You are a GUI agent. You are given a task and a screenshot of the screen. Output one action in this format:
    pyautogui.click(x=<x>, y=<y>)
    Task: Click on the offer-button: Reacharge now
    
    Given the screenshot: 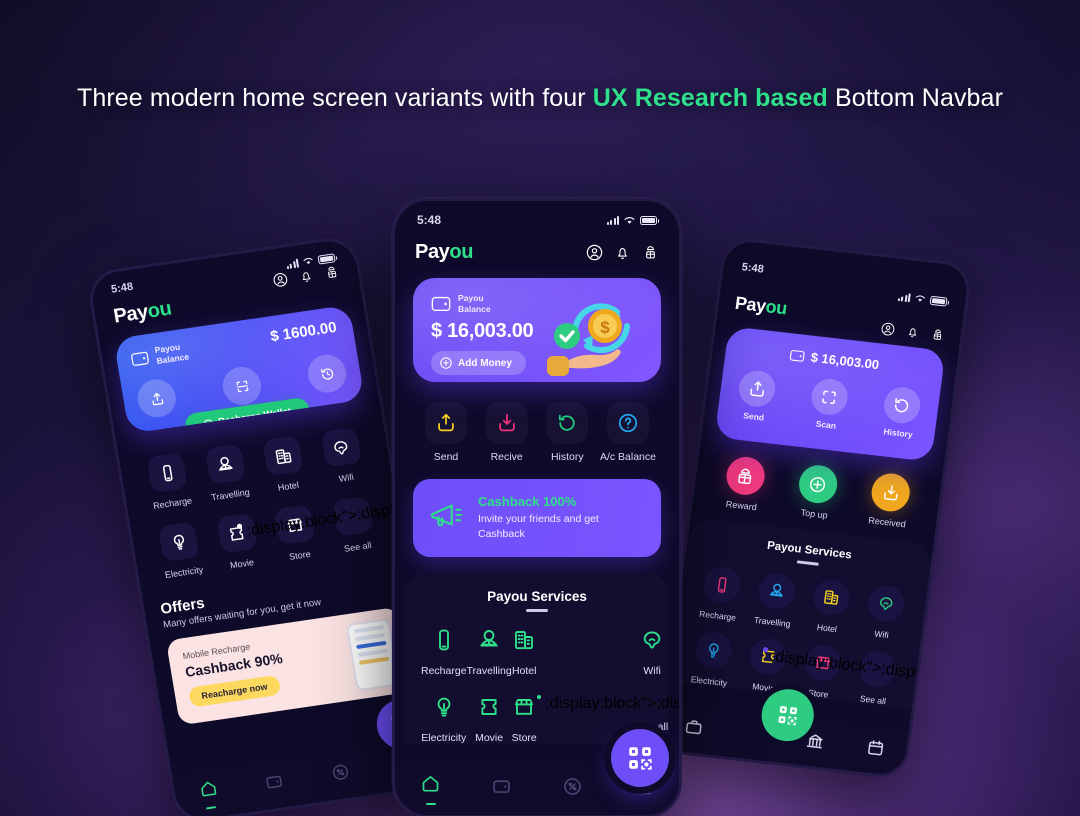 What is the action you would take?
    pyautogui.click(x=234, y=691)
    